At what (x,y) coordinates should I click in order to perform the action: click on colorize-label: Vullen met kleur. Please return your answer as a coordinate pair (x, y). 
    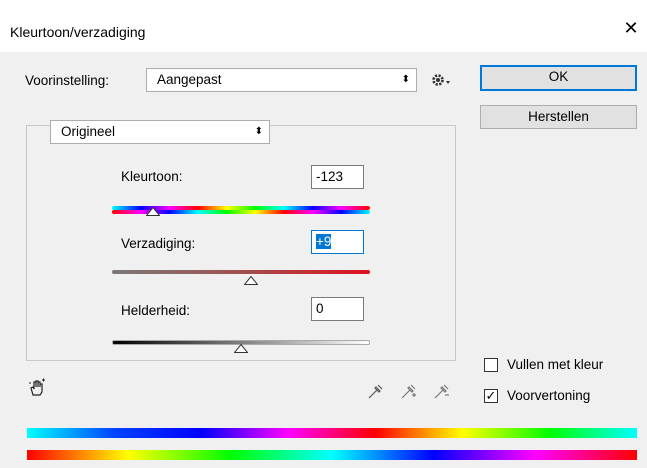
    Looking at the image, I should click on (555, 364).